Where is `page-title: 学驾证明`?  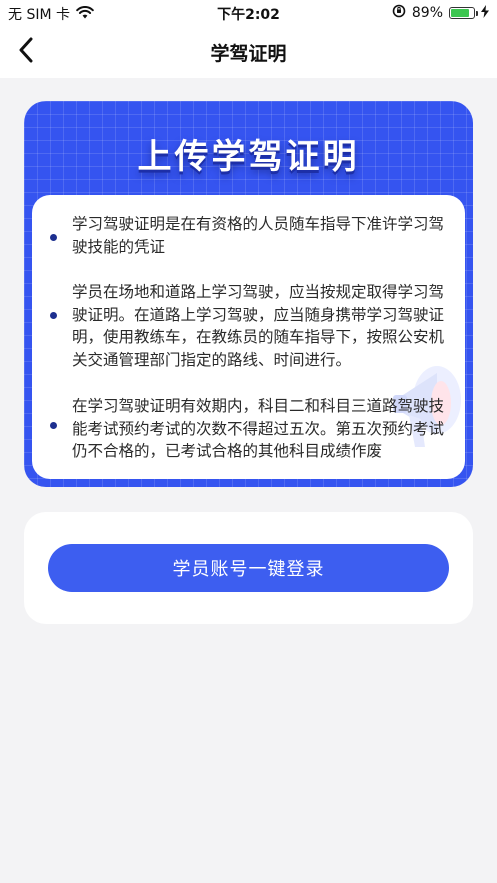
page-title: 学驾证明 is located at coordinates (248, 54).